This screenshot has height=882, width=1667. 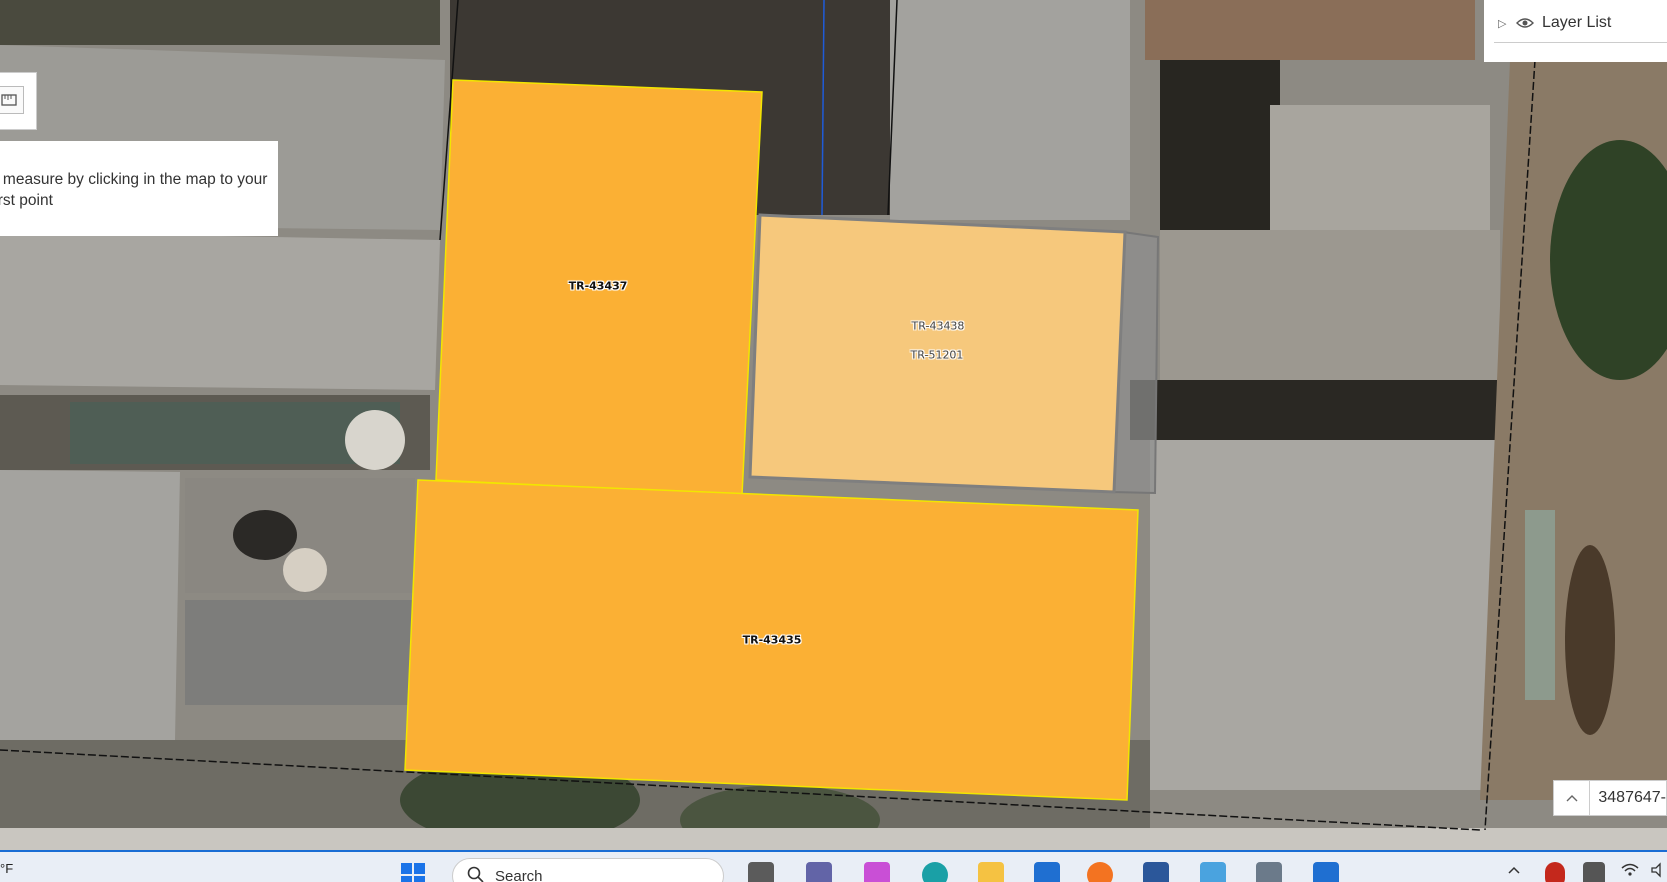 I want to click on notepad-icon, so click(x=1213, y=872).